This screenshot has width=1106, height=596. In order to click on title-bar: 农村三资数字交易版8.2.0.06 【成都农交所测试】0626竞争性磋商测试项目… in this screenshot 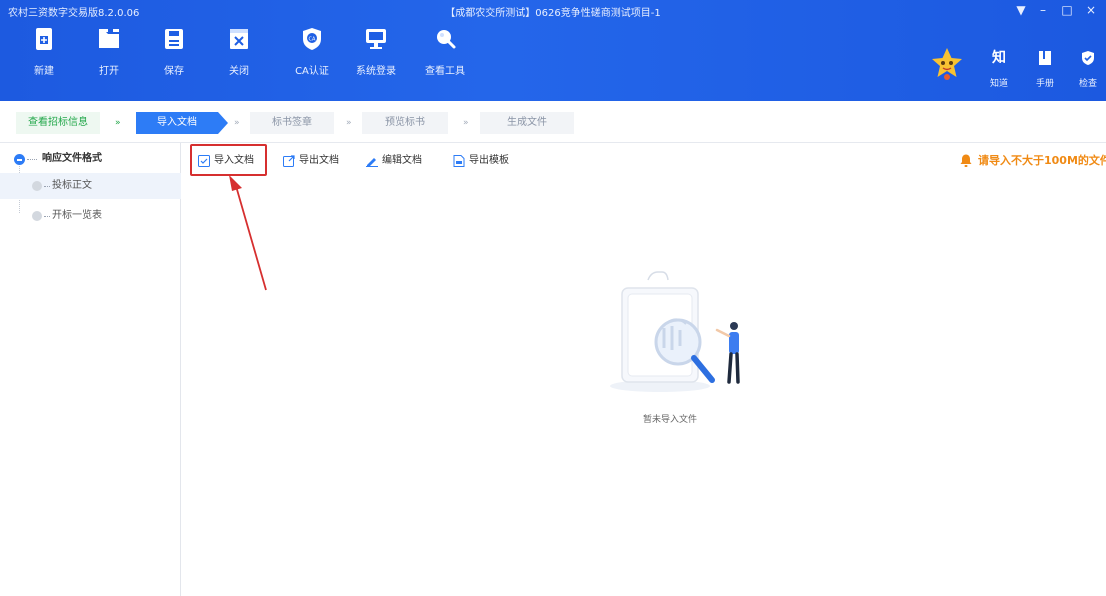, I will do `click(553, 10)`.